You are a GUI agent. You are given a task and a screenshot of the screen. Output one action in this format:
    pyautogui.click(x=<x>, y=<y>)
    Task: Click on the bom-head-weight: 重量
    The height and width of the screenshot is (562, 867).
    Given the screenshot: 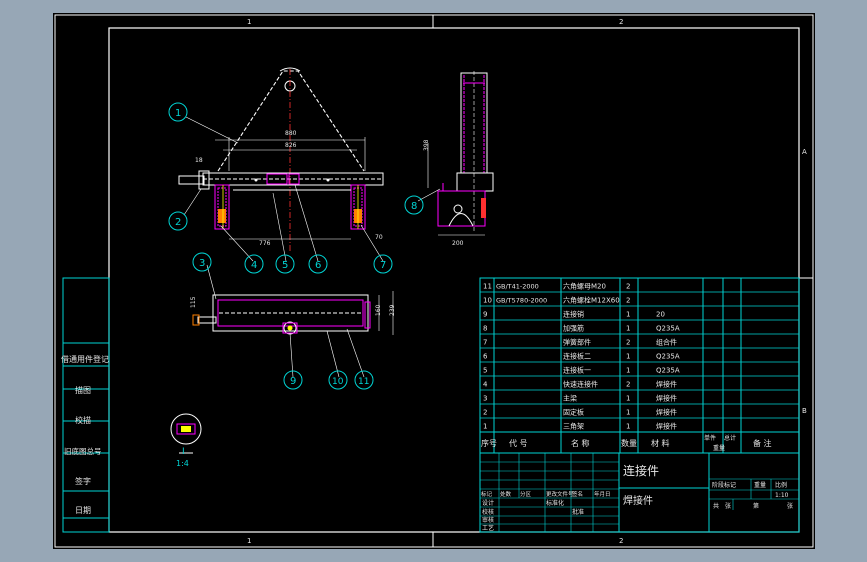 What is the action you would take?
    pyautogui.click(x=719, y=448)
    